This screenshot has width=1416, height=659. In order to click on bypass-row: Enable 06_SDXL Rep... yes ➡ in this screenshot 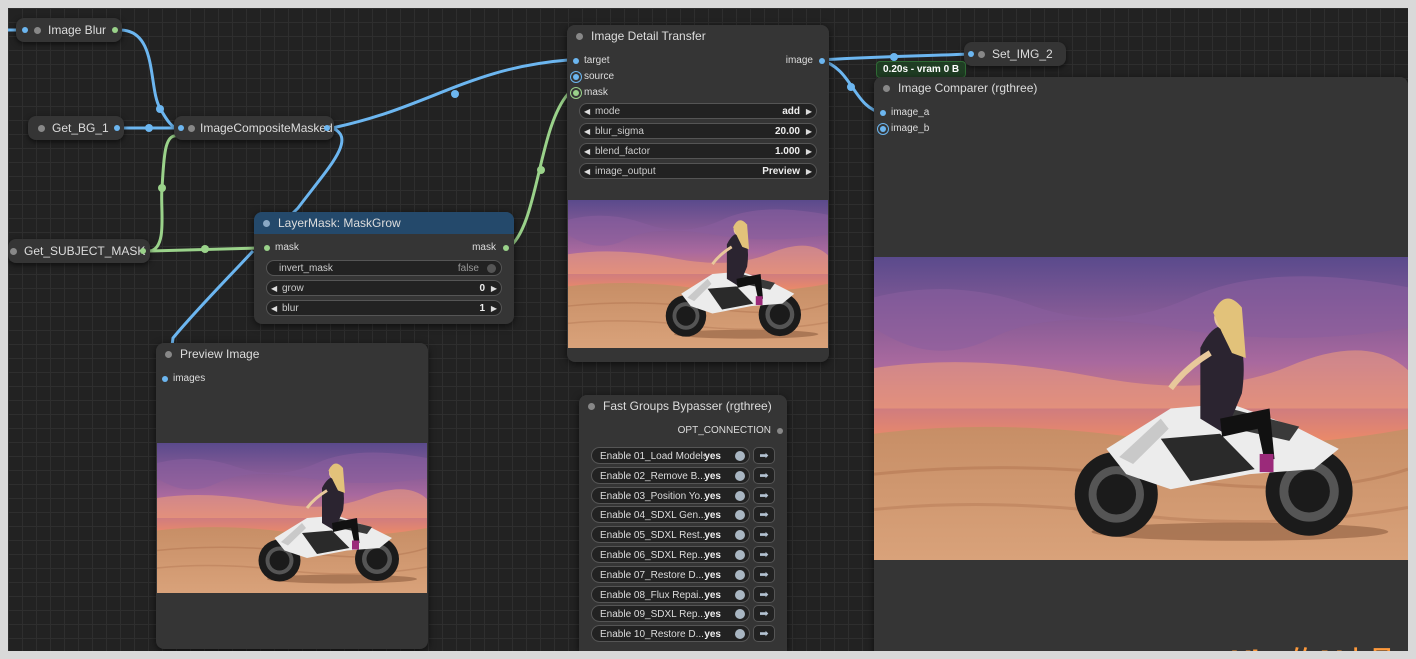, I will do `click(683, 554)`.